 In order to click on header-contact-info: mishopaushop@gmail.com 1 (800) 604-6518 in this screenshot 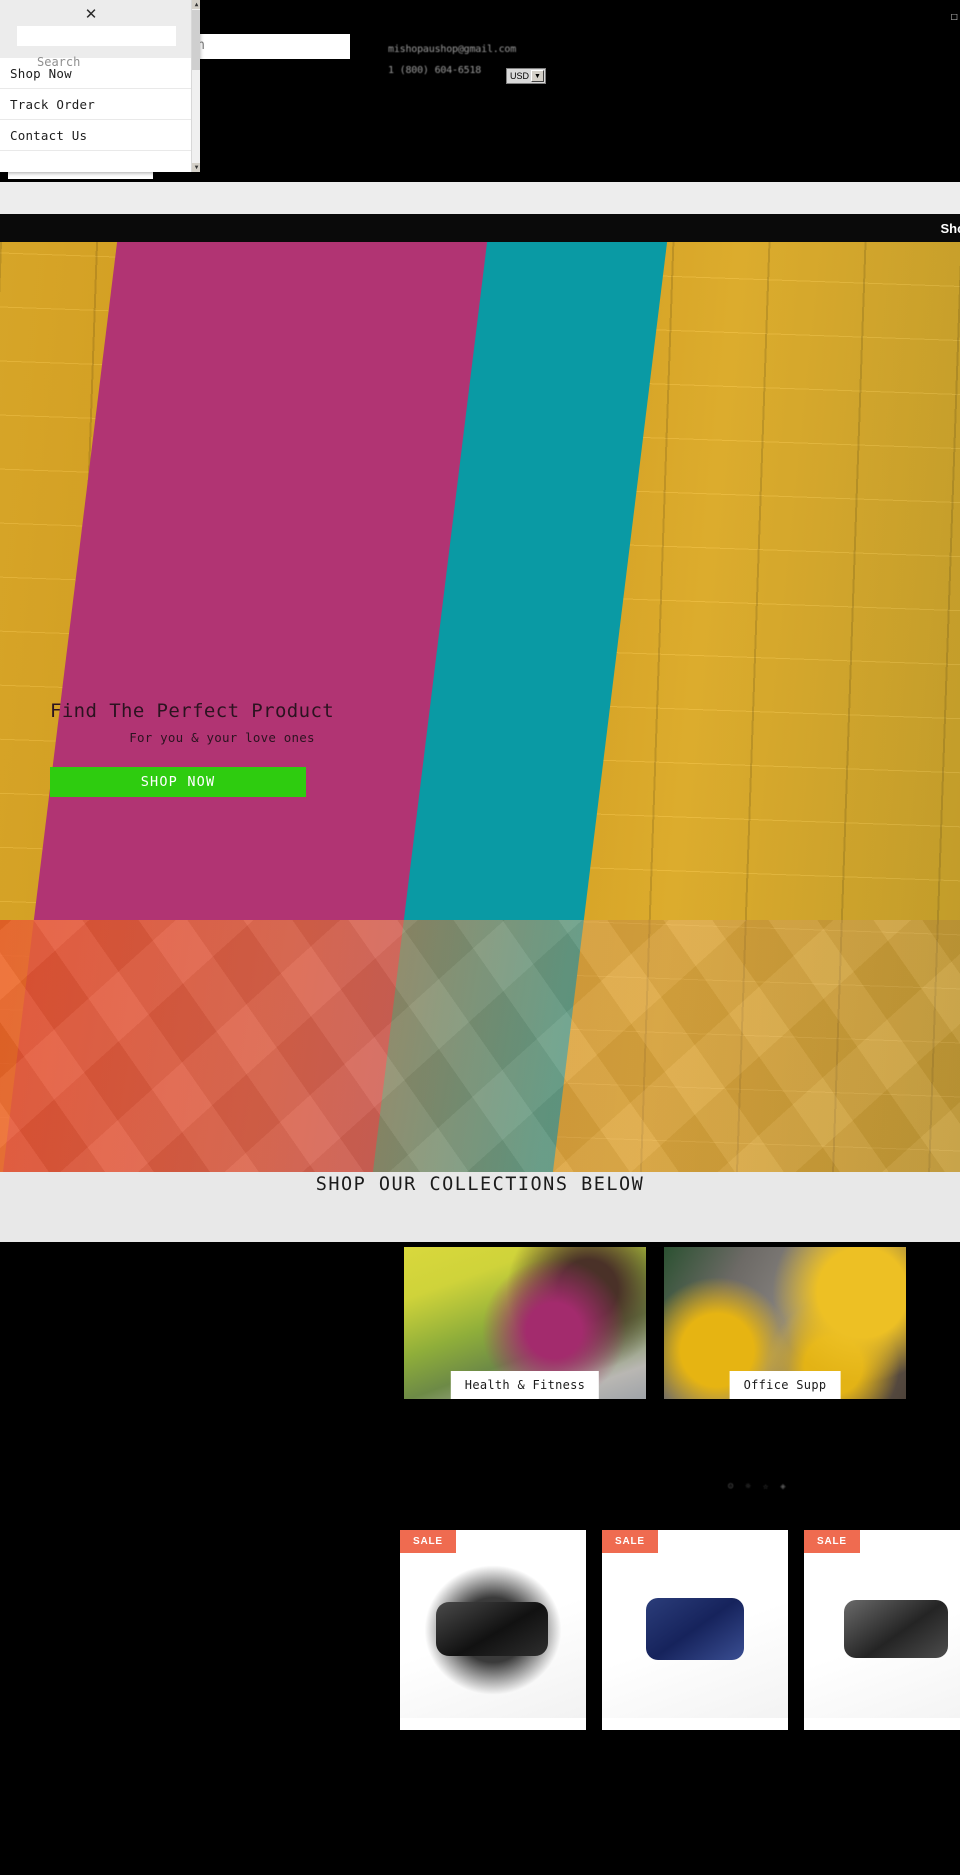, I will do `click(452, 60)`.